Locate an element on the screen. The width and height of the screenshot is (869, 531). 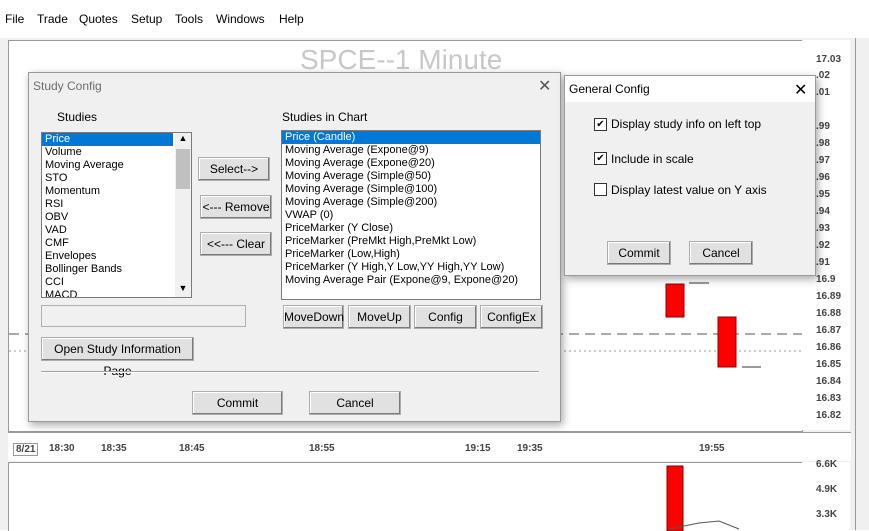
option-label: Include in scale is located at coordinates (652, 159).